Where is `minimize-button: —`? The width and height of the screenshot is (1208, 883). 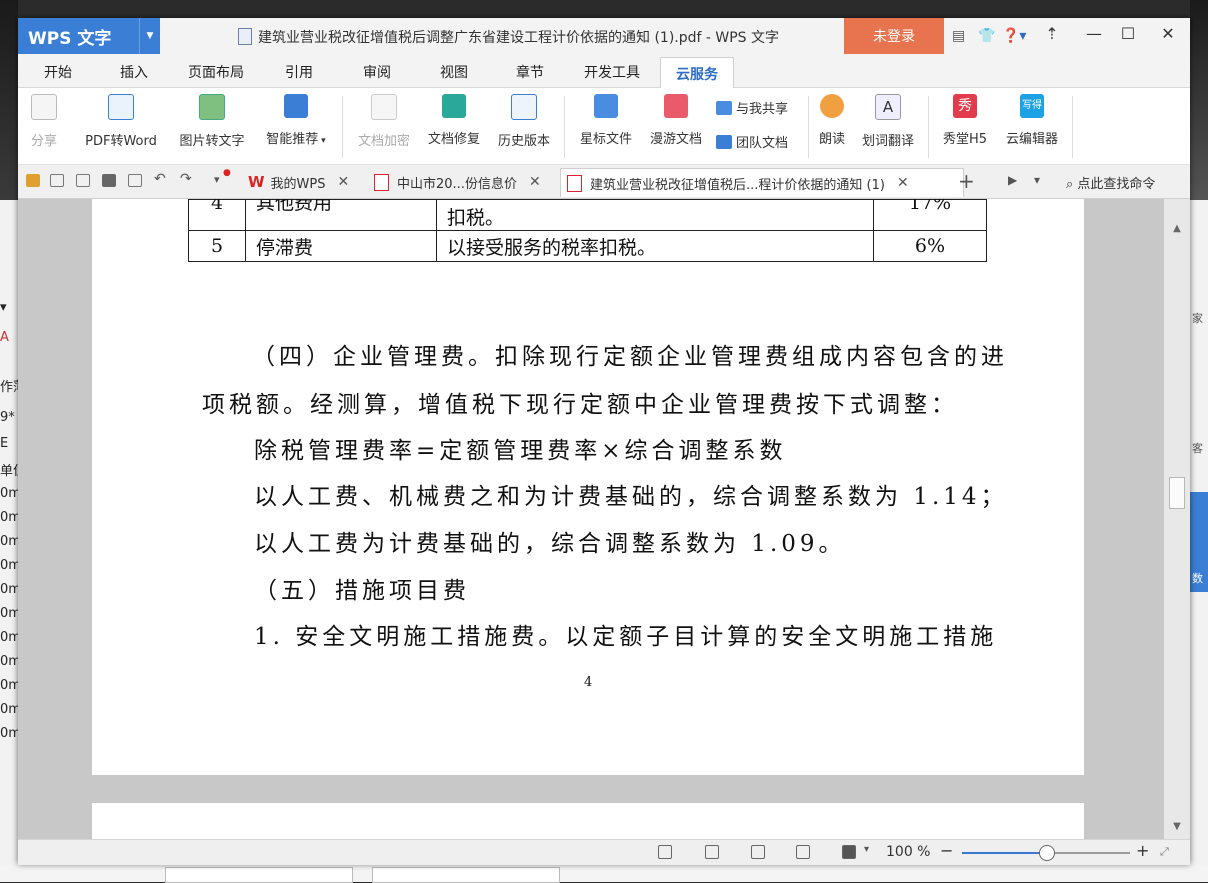
minimize-button: — is located at coordinates (1094, 33).